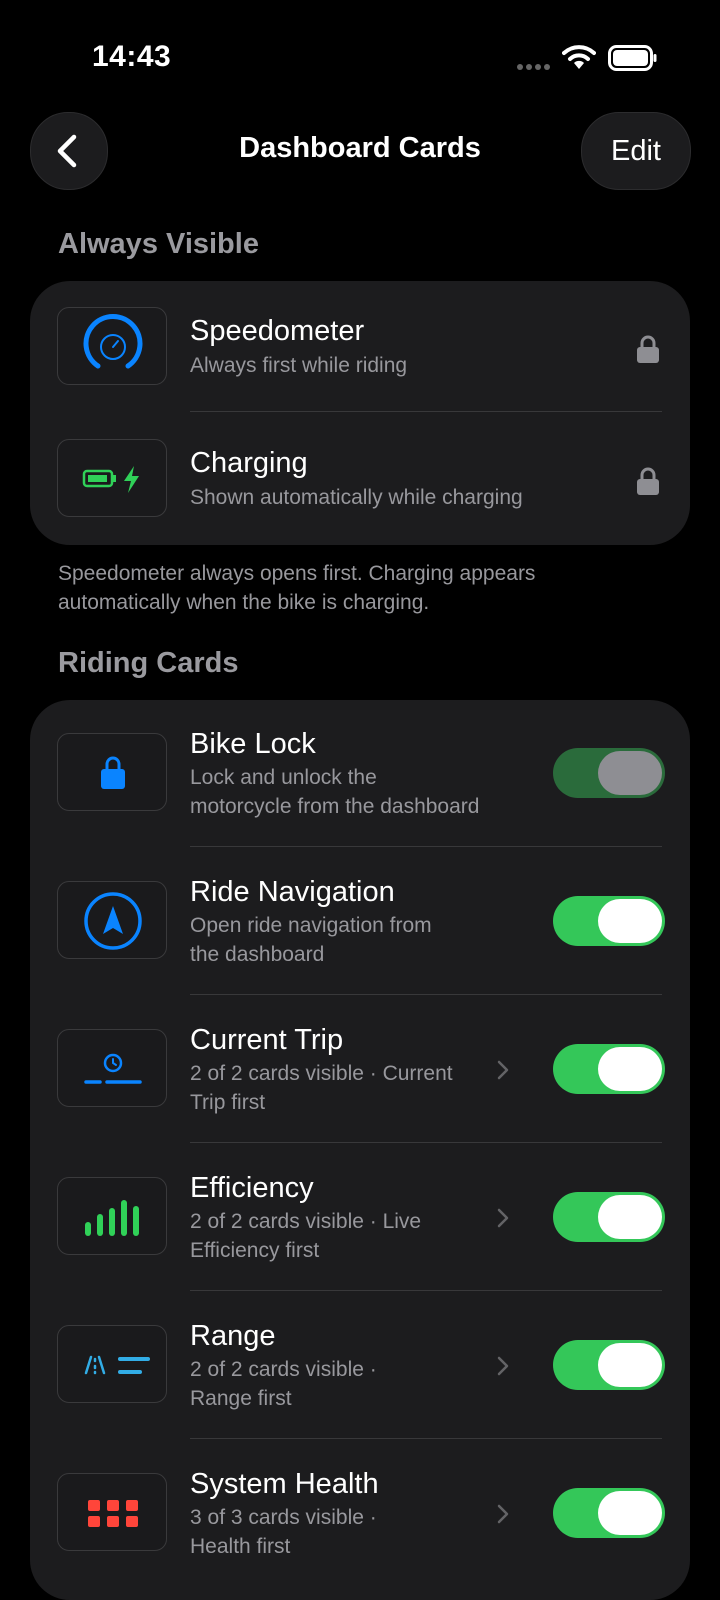 Image resolution: width=720 pixels, height=1600 pixels. Describe the element at coordinates (609, 1365) in the screenshot. I see `range-toggle` at that location.